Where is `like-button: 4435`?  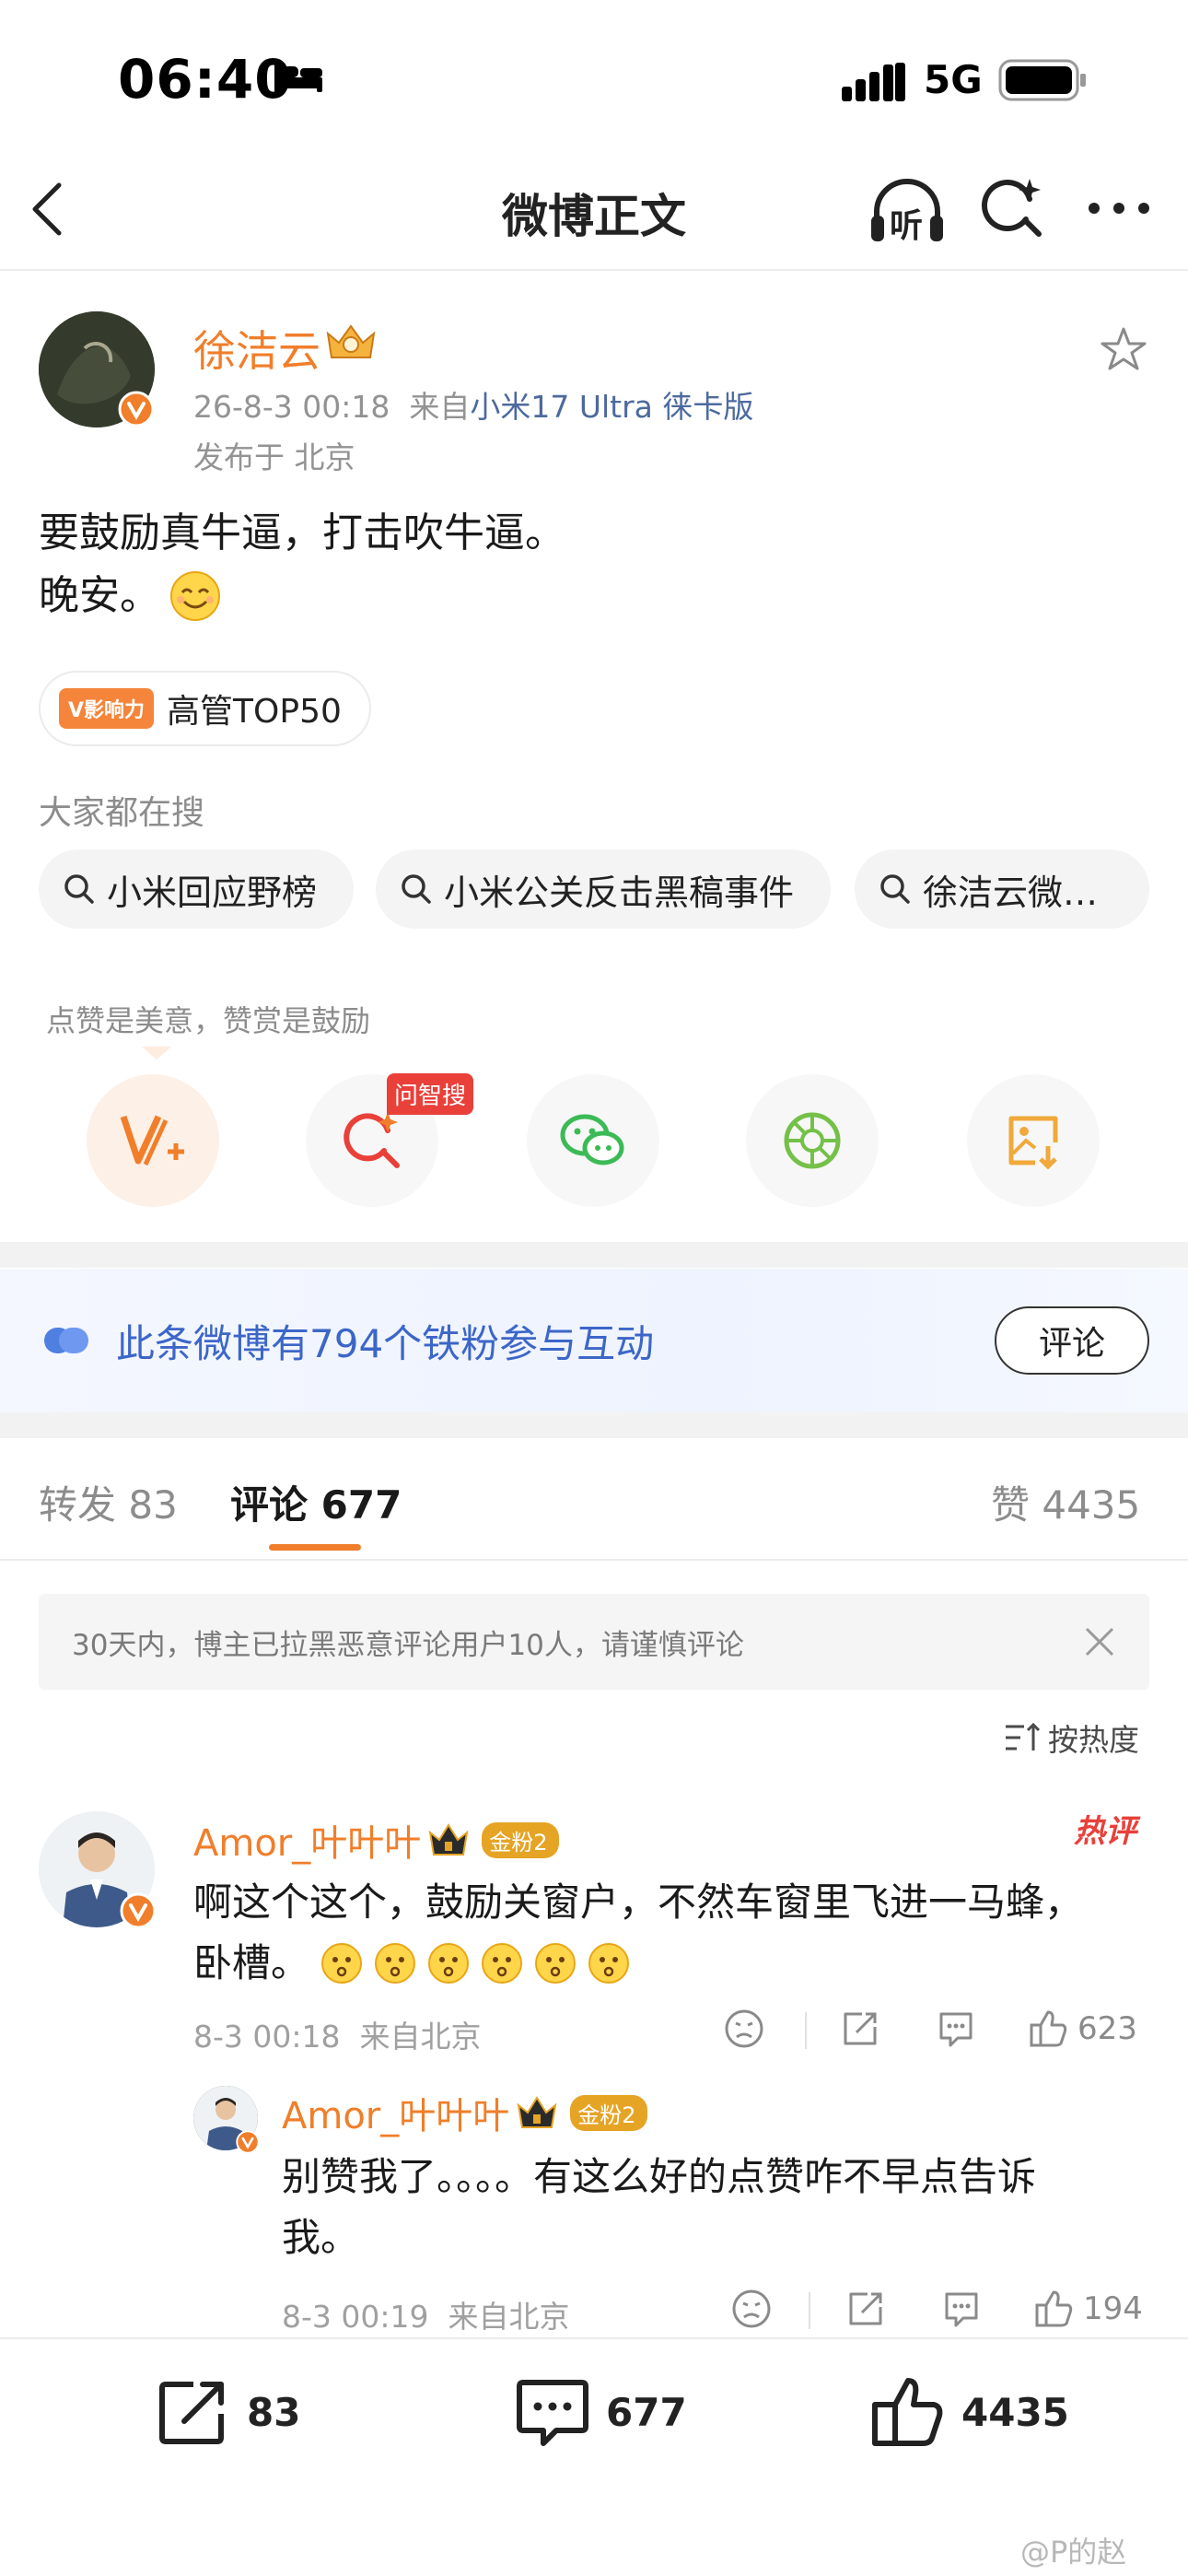 like-button: 4435 is located at coordinates (970, 2412).